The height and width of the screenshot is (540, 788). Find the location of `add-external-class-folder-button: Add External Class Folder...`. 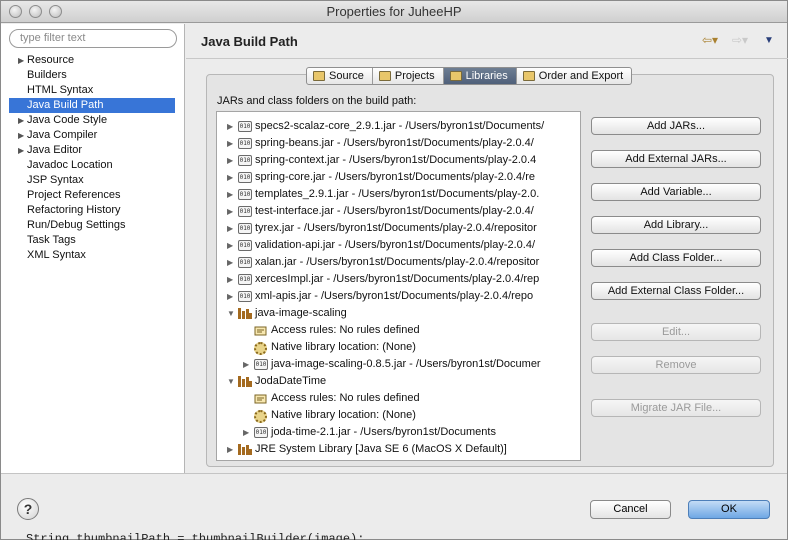

add-external-class-folder-button: Add External Class Folder... is located at coordinates (676, 291).